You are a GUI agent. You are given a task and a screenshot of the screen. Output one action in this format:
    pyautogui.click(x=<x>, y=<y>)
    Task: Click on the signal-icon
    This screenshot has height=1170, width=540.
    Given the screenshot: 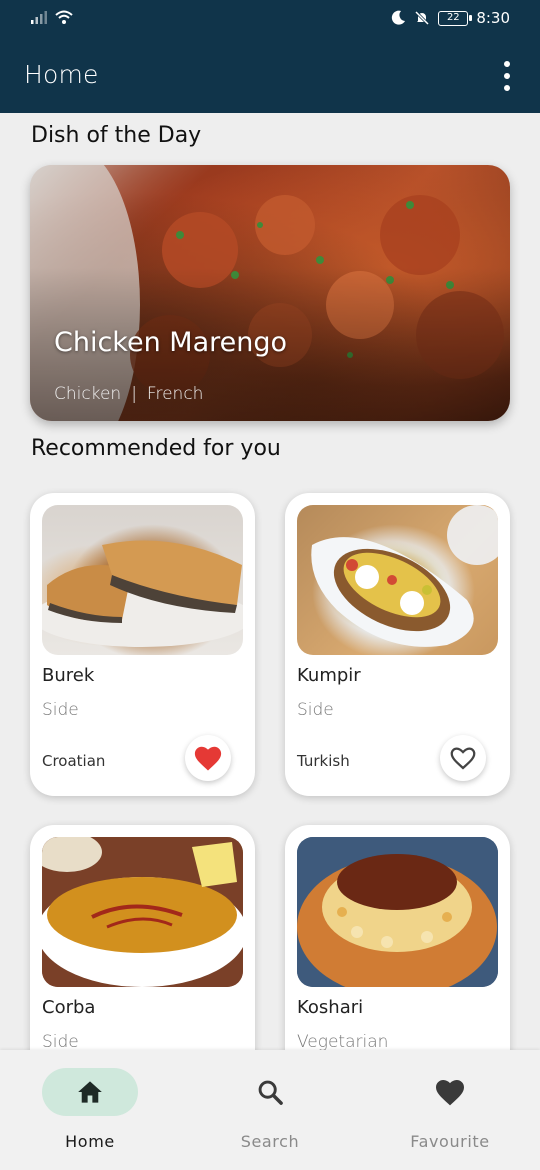 What is the action you would take?
    pyautogui.click(x=39, y=17)
    